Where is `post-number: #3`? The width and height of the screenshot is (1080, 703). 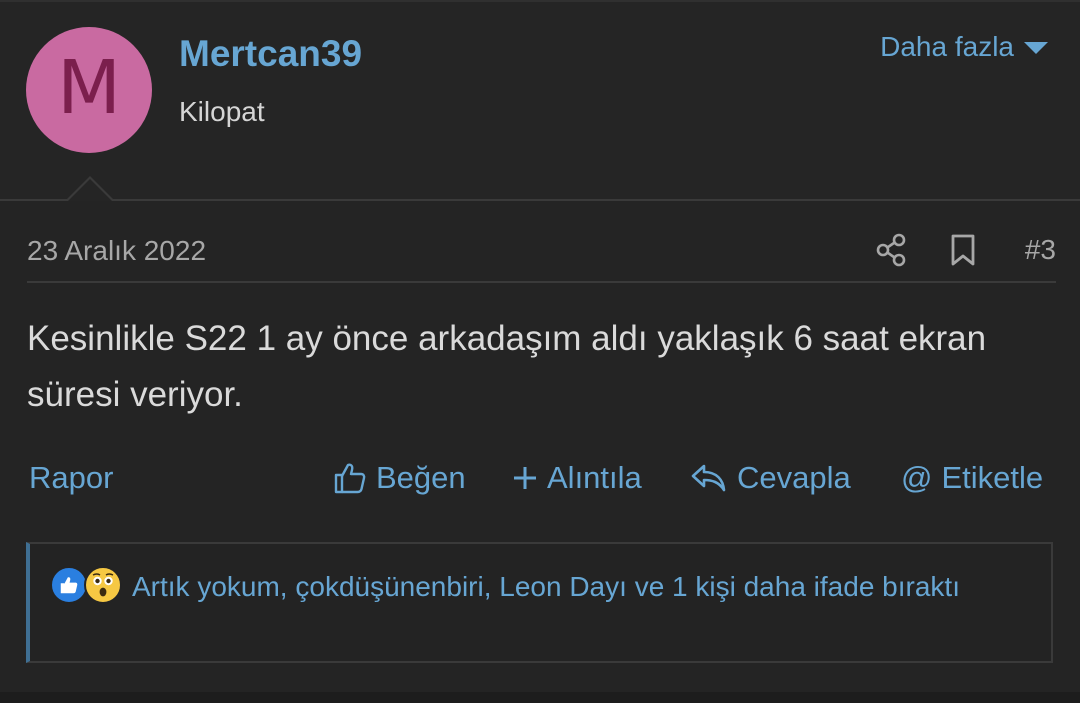 post-number: #3 is located at coordinates (1040, 250).